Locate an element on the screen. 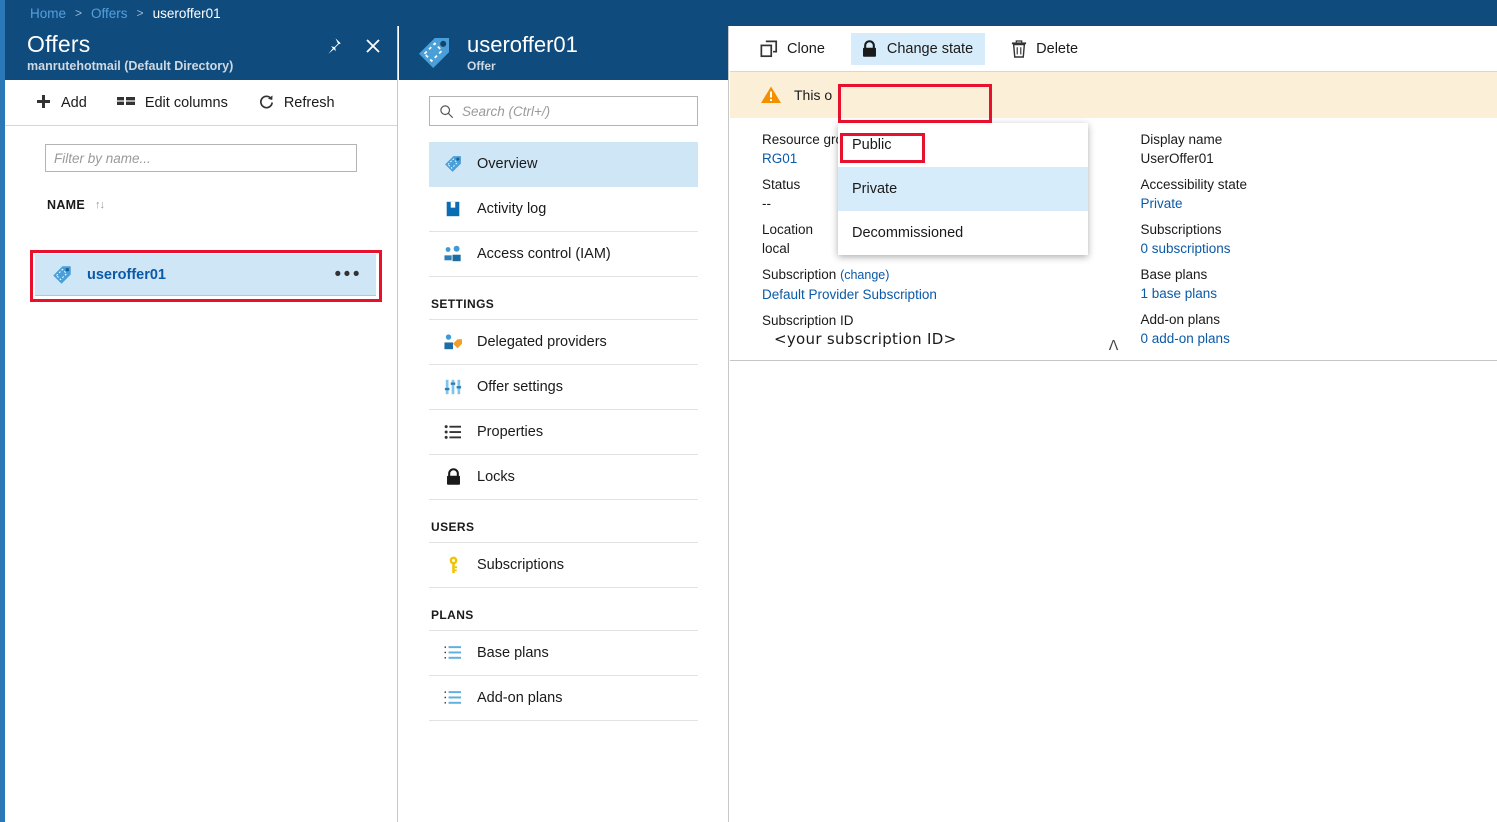  dropdown-option-label: Decommissioned is located at coordinates (908, 233).